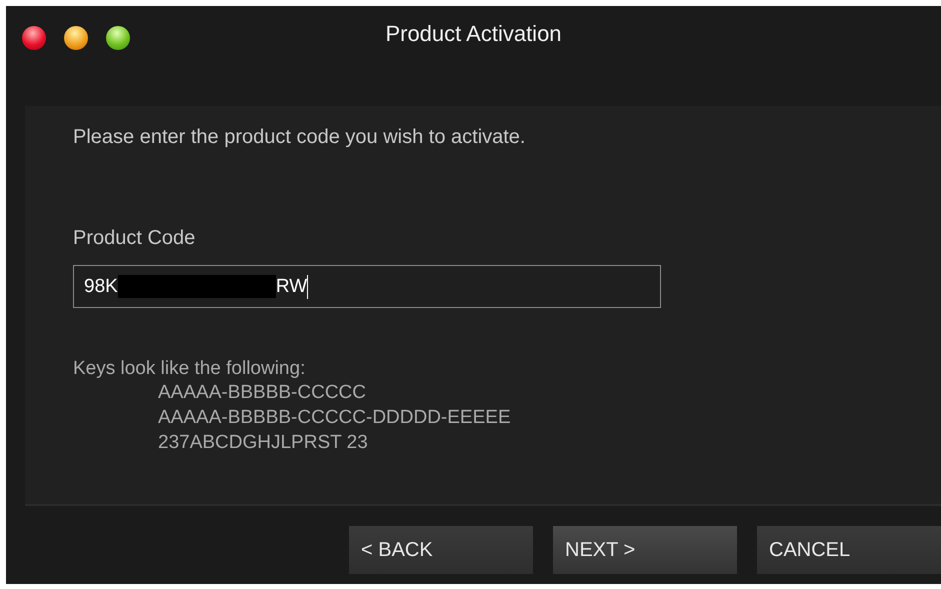  I want to click on key-format-example: AAAAA-BBBBB-CCCCC, so click(262, 393).